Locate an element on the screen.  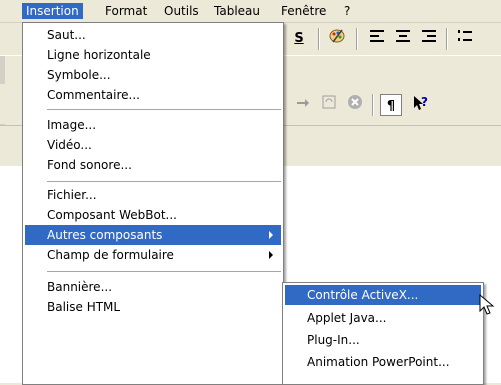
whats-this-help-button: ? is located at coordinates (421, 105).